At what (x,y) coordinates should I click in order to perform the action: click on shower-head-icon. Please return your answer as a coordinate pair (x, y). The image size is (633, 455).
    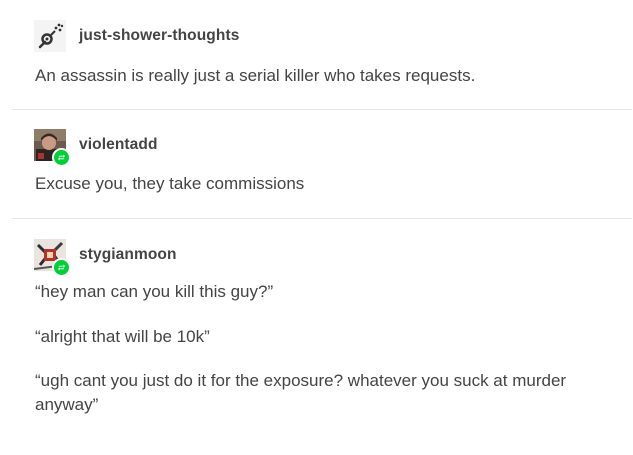
    Looking at the image, I should click on (50, 36).